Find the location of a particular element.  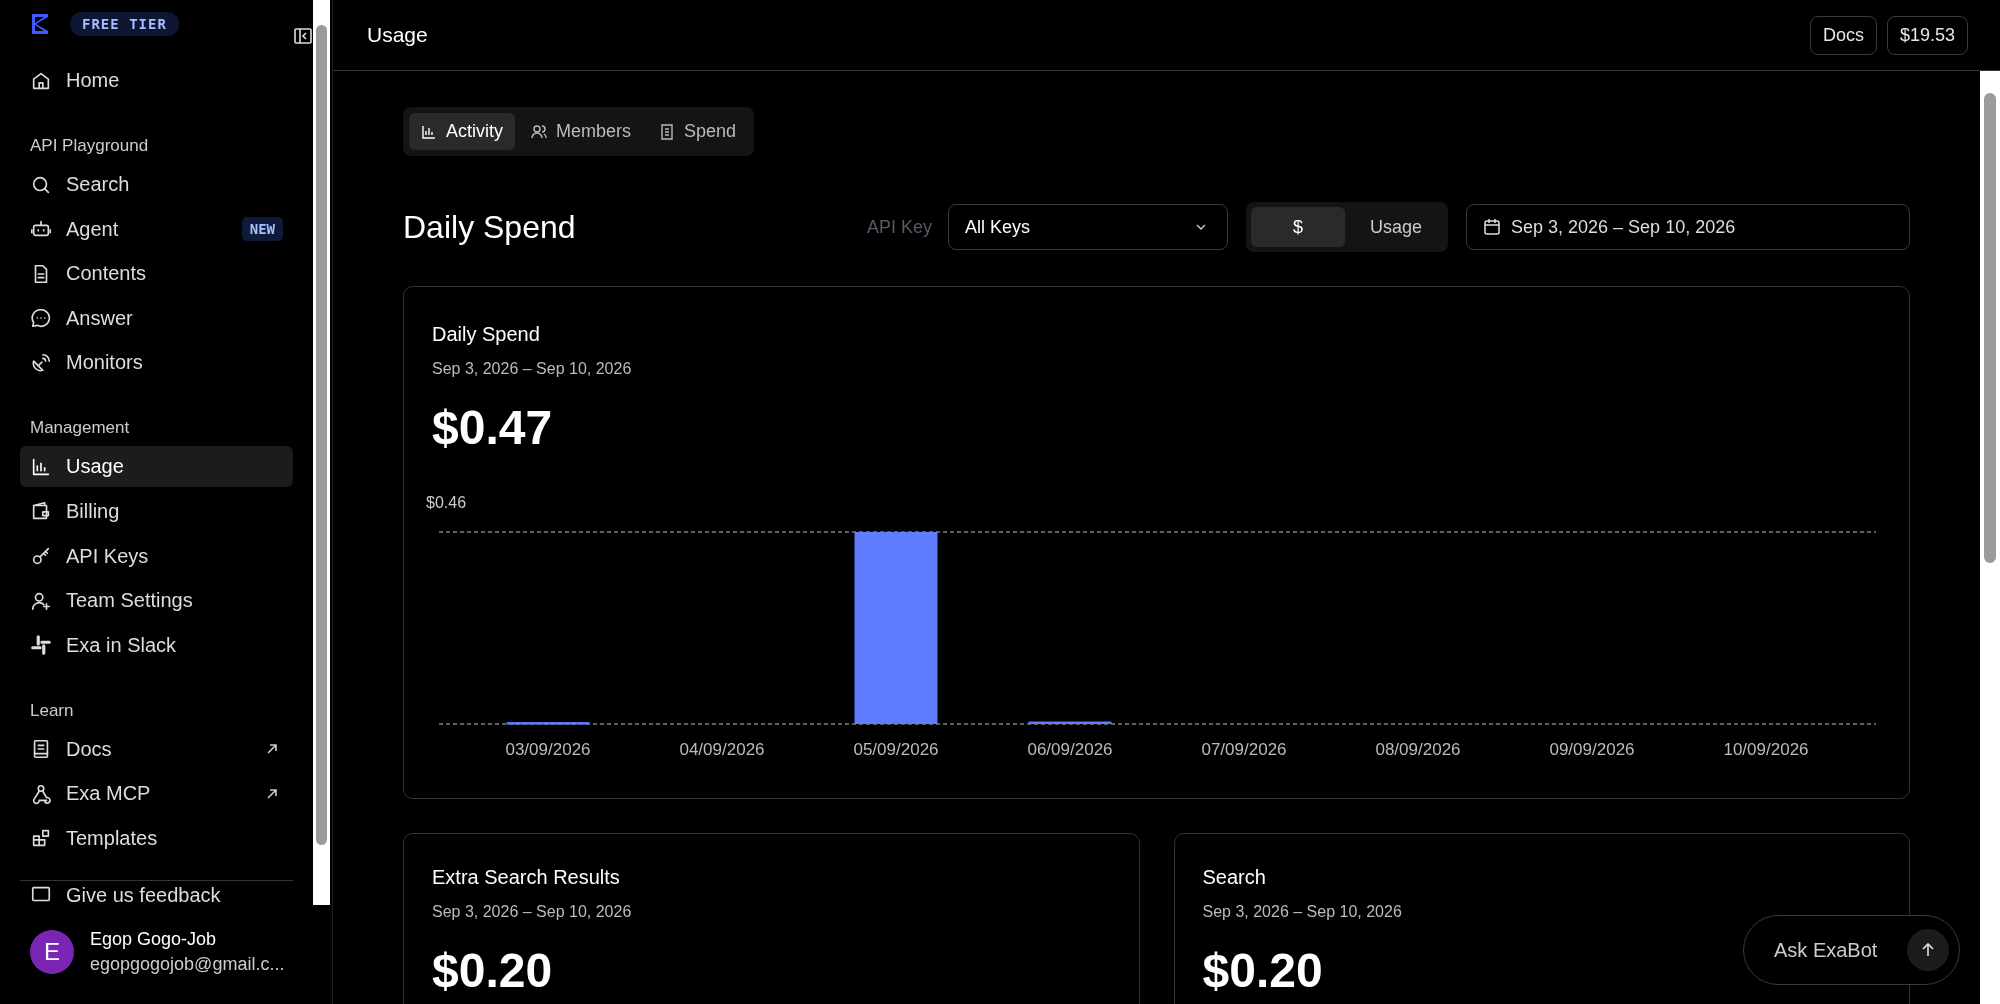

axis-tick-label: 05/09/2026 is located at coordinates (896, 749).